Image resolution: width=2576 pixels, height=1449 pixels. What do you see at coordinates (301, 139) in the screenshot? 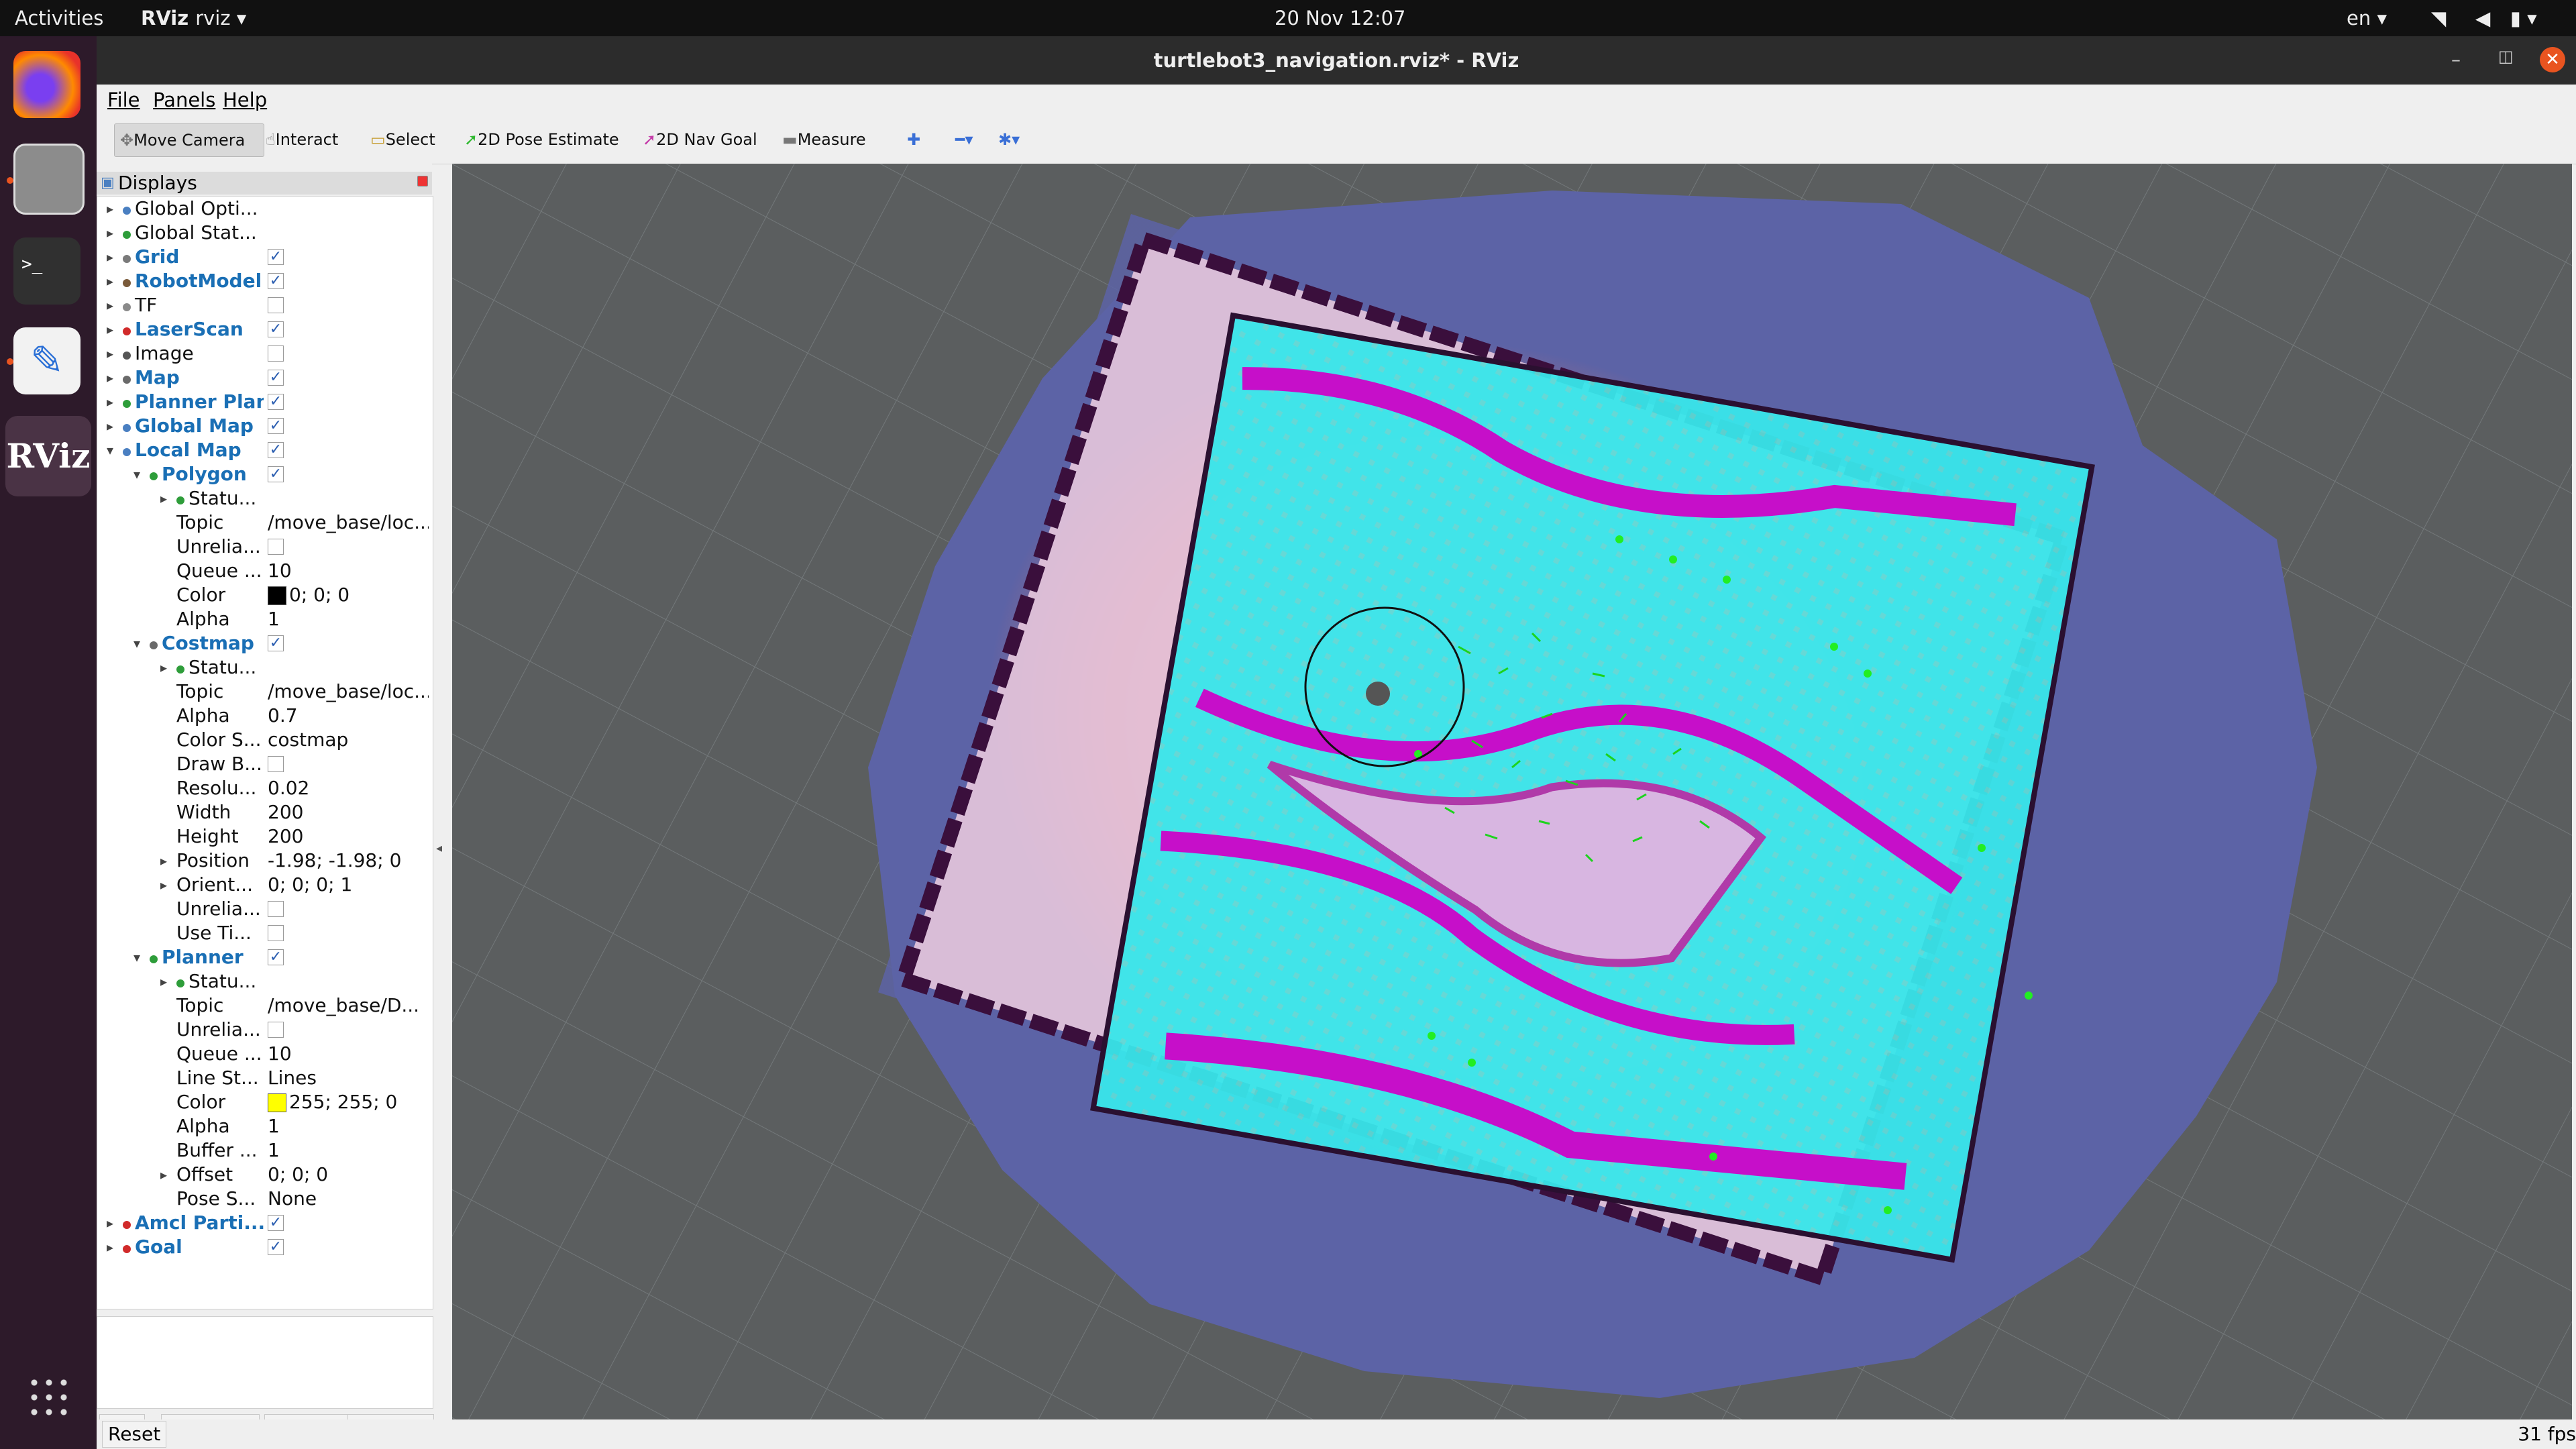
I see `interact-tool: ☝Interact` at bounding box center [301, 139].